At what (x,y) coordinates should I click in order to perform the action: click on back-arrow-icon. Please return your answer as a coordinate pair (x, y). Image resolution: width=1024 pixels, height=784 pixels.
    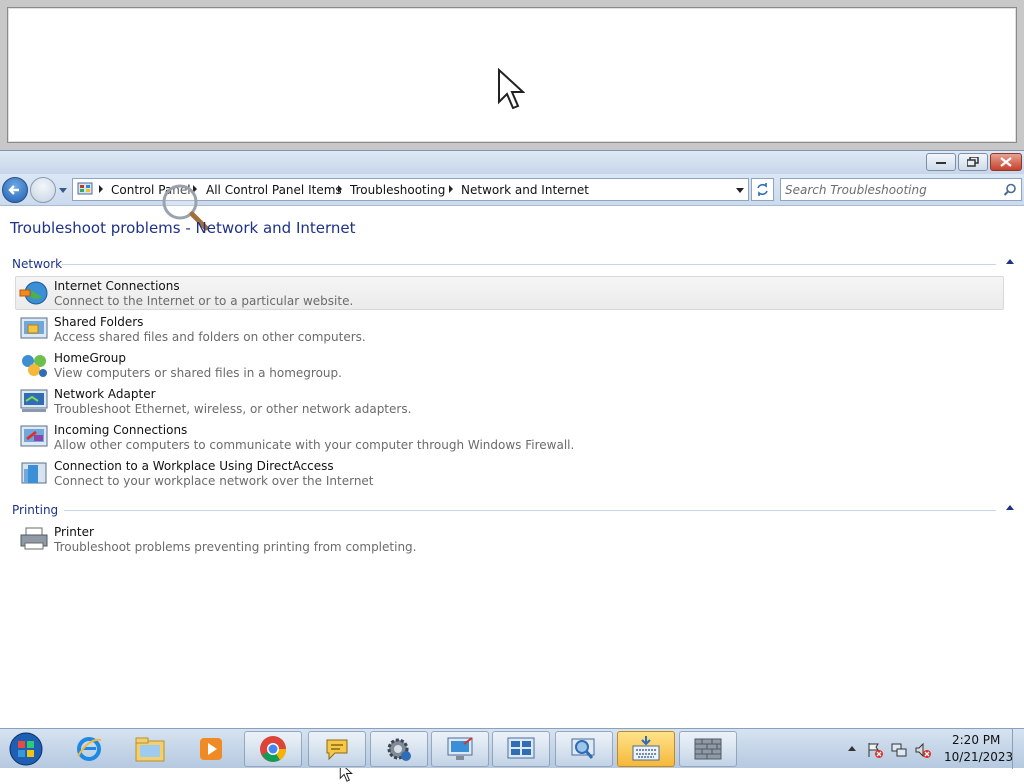
    Looking at the image, I should click on (13, 190).